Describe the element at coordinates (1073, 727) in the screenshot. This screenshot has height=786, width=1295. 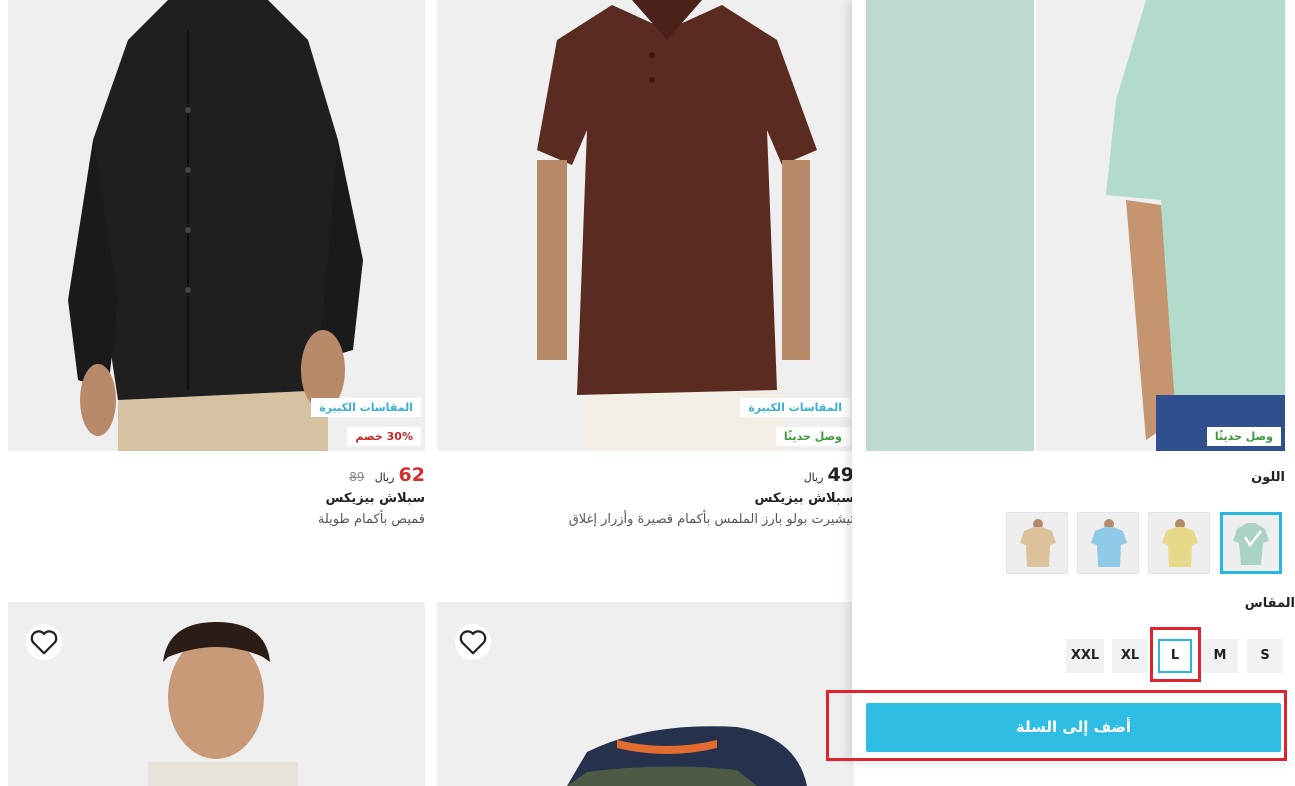
I see `add-to-cart-button: أضف إلى السلة` at that location.